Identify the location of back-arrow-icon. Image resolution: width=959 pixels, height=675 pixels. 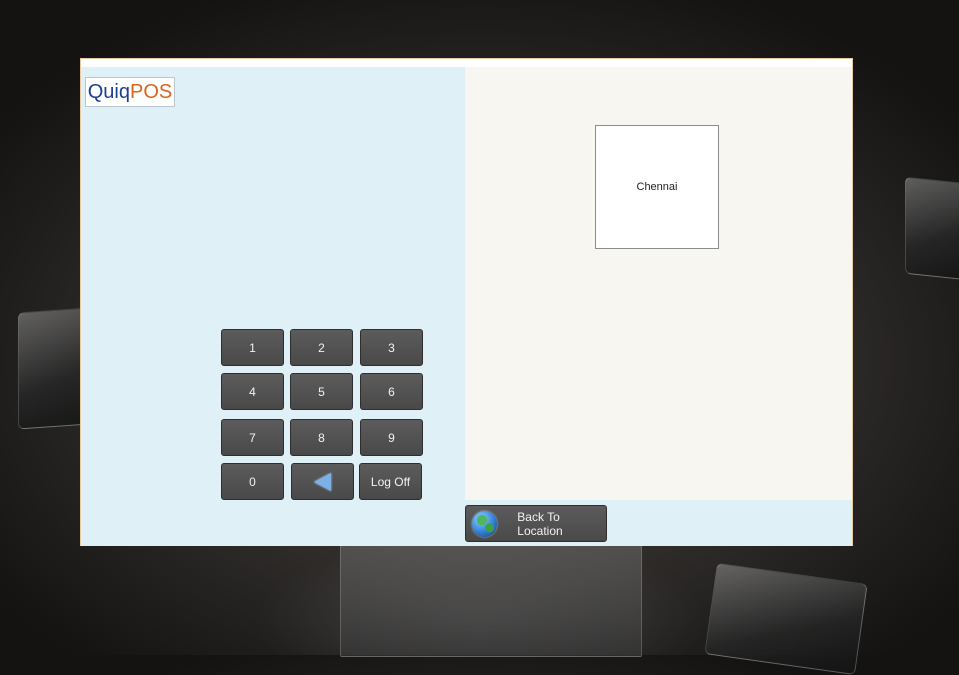
(322, 481).